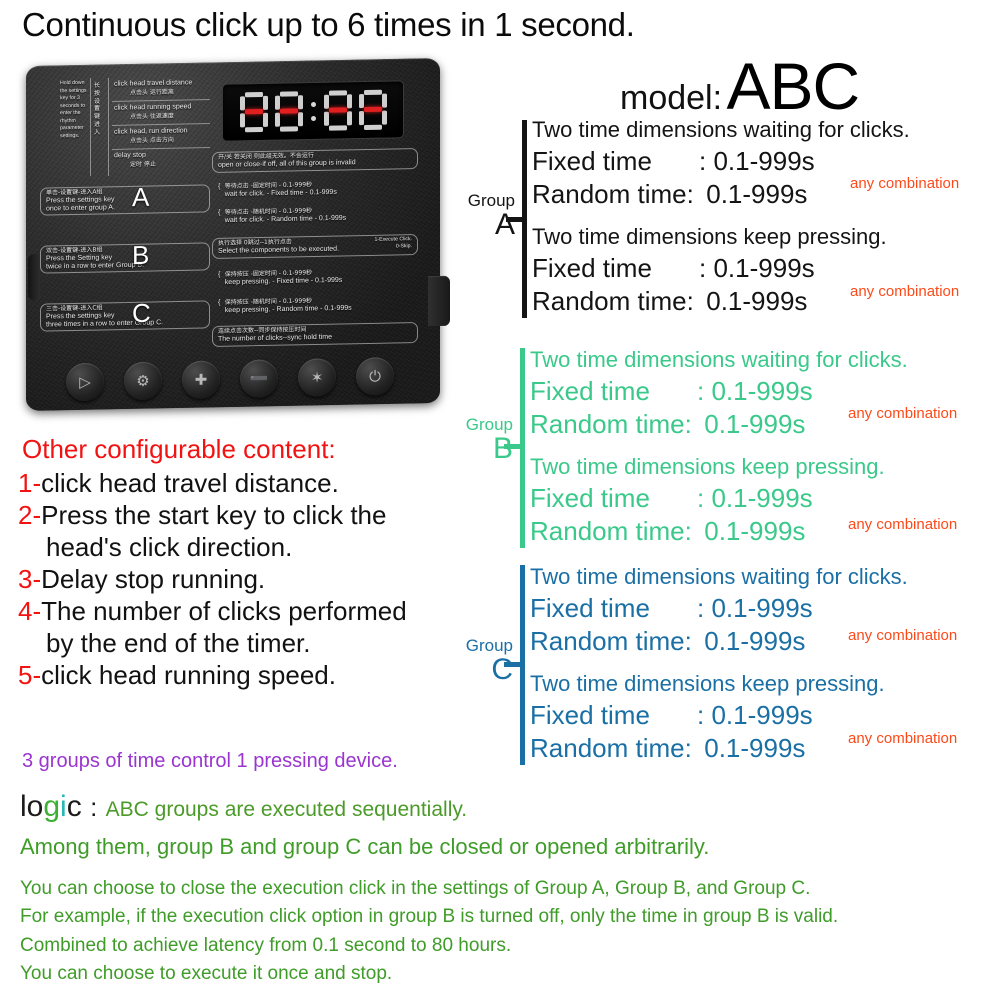 Image resolution: width=1000 pixels, height=1000 pixels. Describe the element at coordinates (703, 160) in the screenshot. I see `group-a-b0-r0-sep: :` at that location.